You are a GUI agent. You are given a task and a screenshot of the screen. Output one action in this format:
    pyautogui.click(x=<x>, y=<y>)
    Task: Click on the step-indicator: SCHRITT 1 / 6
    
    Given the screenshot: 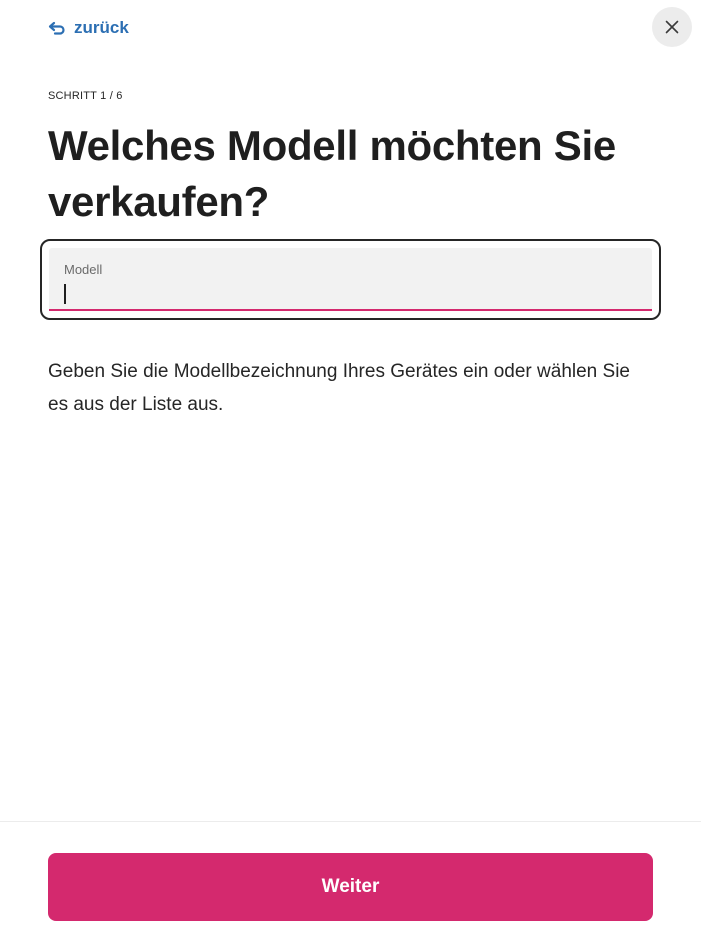 What is the action you would take?
    pyautogui.click(x=85, y=96)
    